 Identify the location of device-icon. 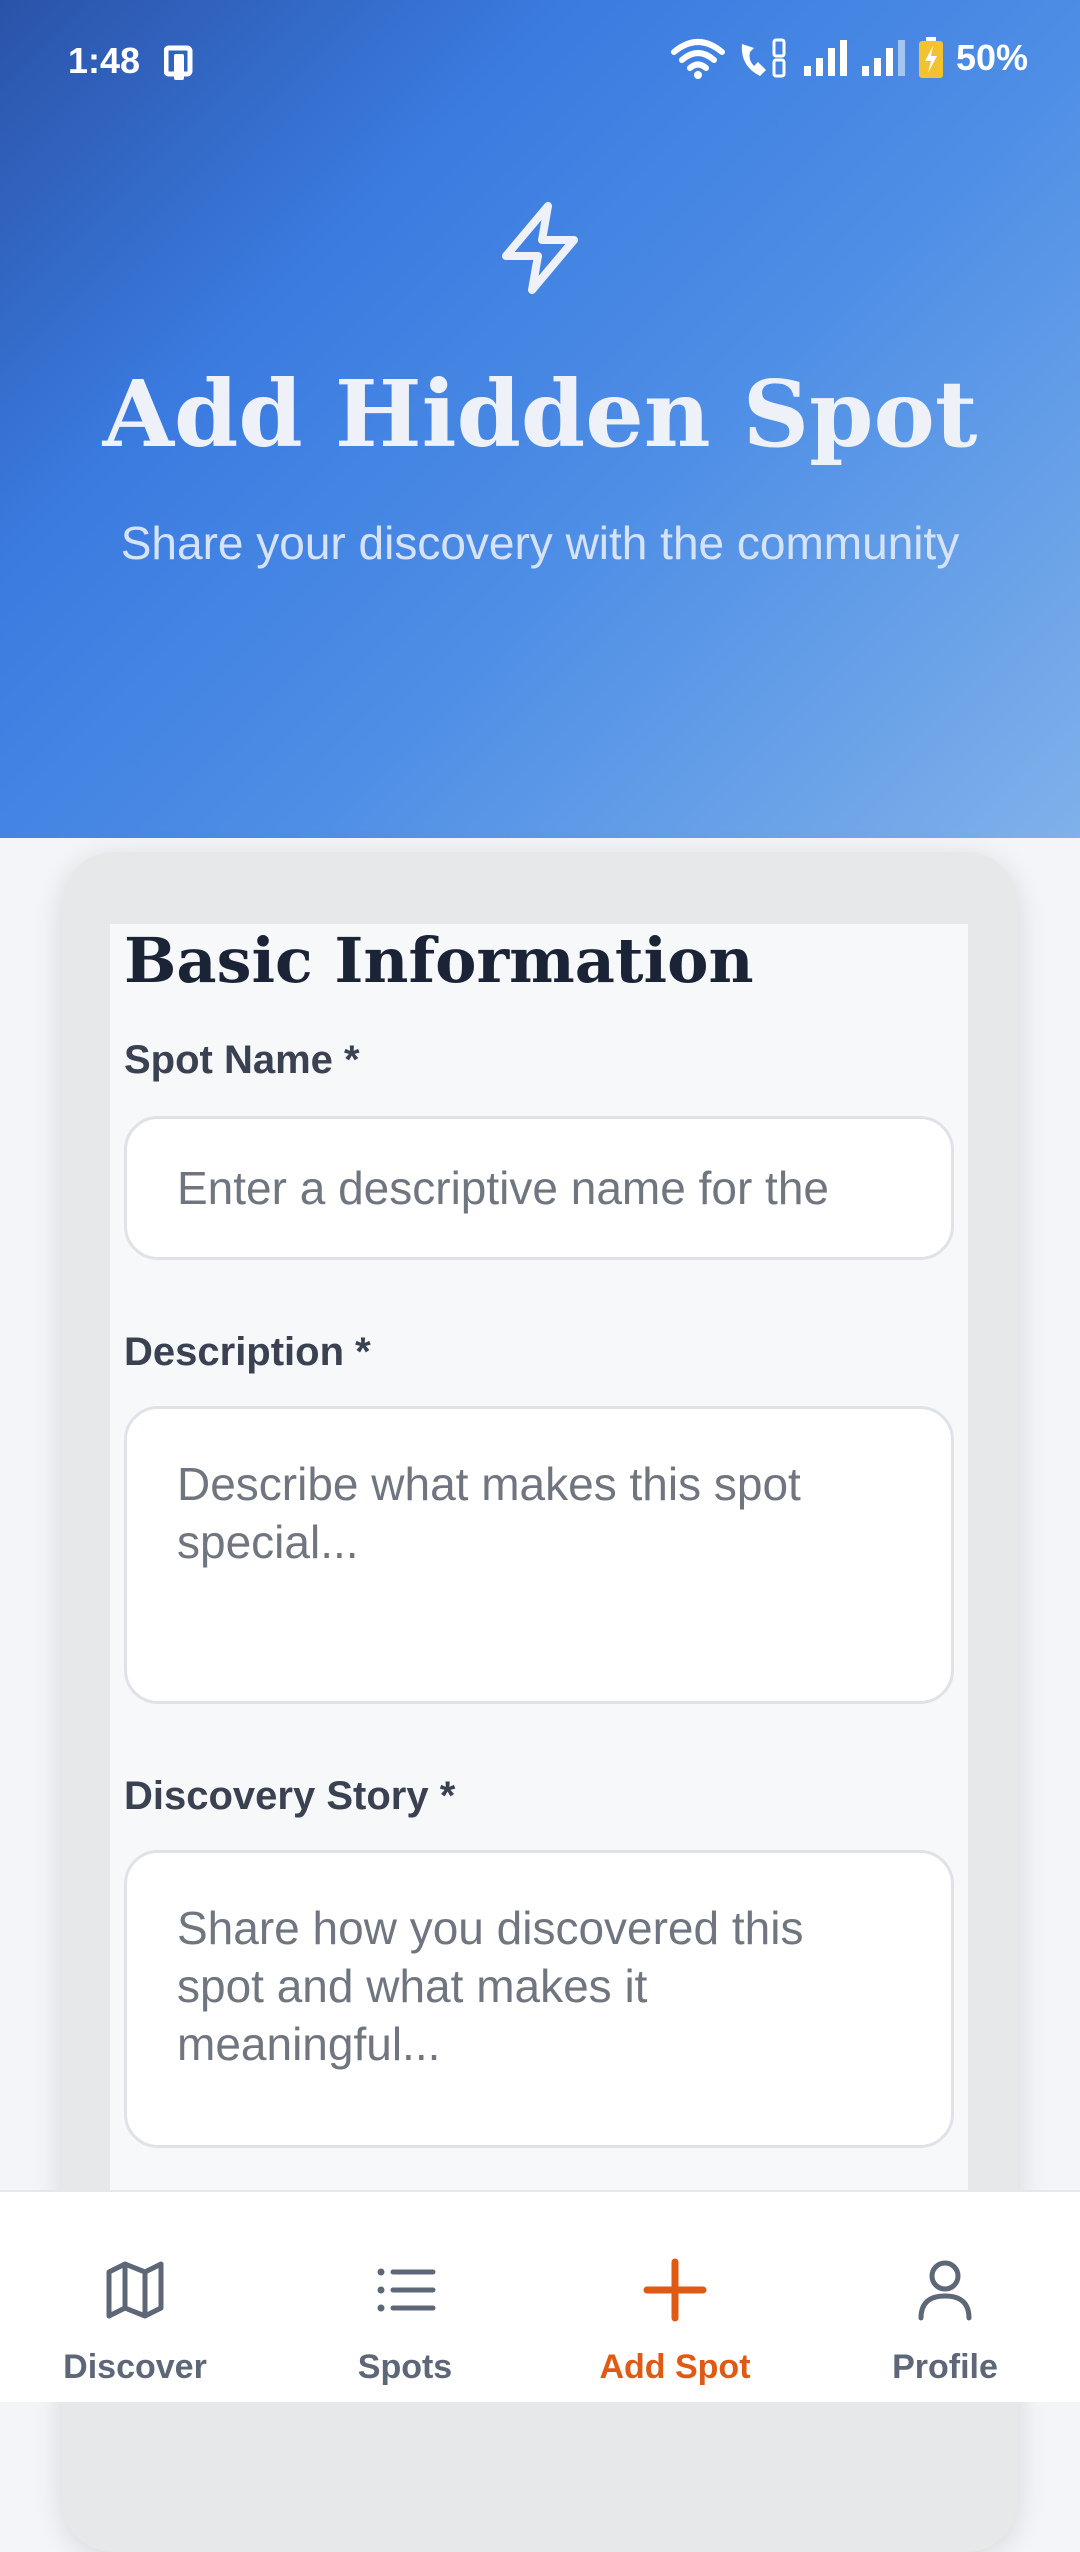
(178, 62).